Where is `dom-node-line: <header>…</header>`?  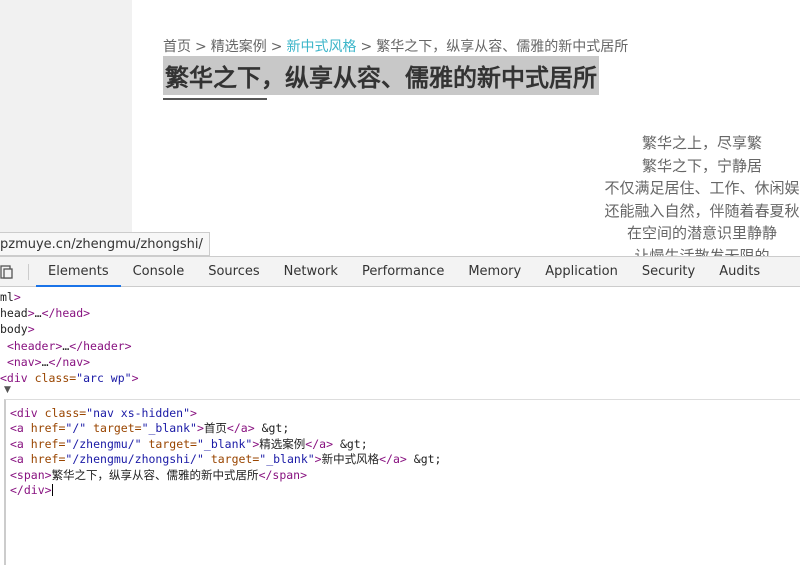
dom-node-line: <header>…</header> is located at coordinates (400, 346).